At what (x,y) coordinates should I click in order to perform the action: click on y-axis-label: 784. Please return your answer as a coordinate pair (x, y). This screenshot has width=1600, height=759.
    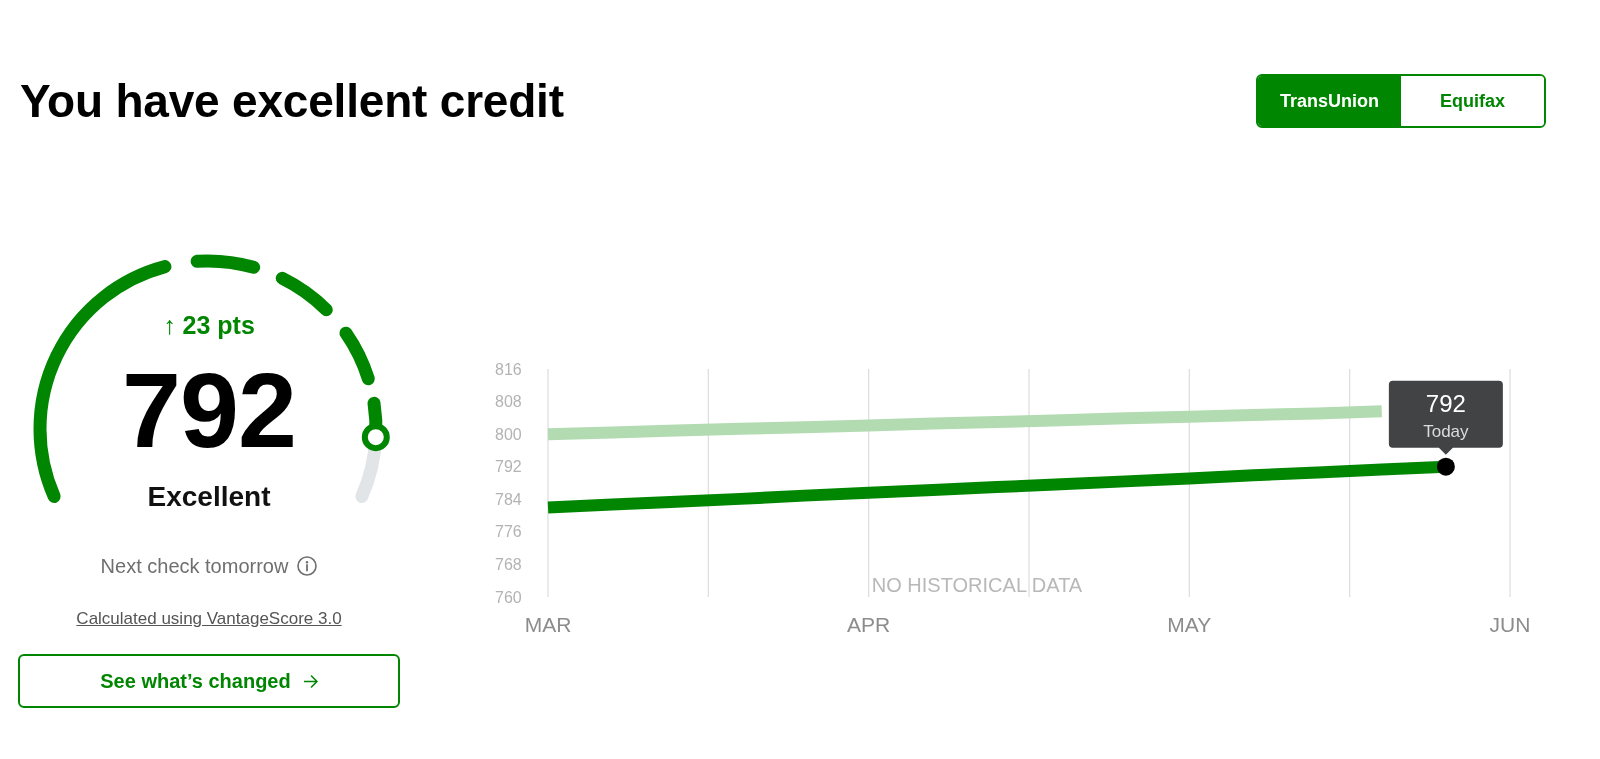
    Looking at the image, I should click on (508, 499).